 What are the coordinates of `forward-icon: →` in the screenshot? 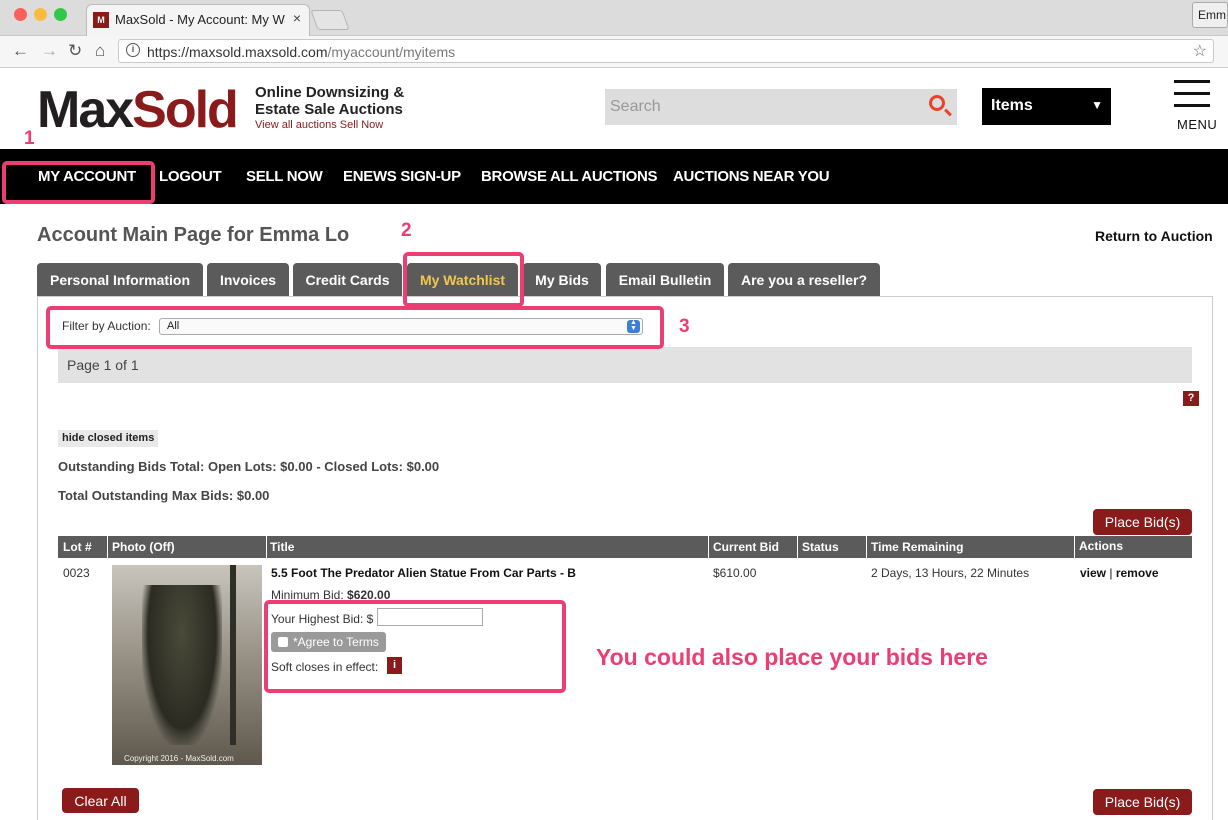 It's located at (49, 51).